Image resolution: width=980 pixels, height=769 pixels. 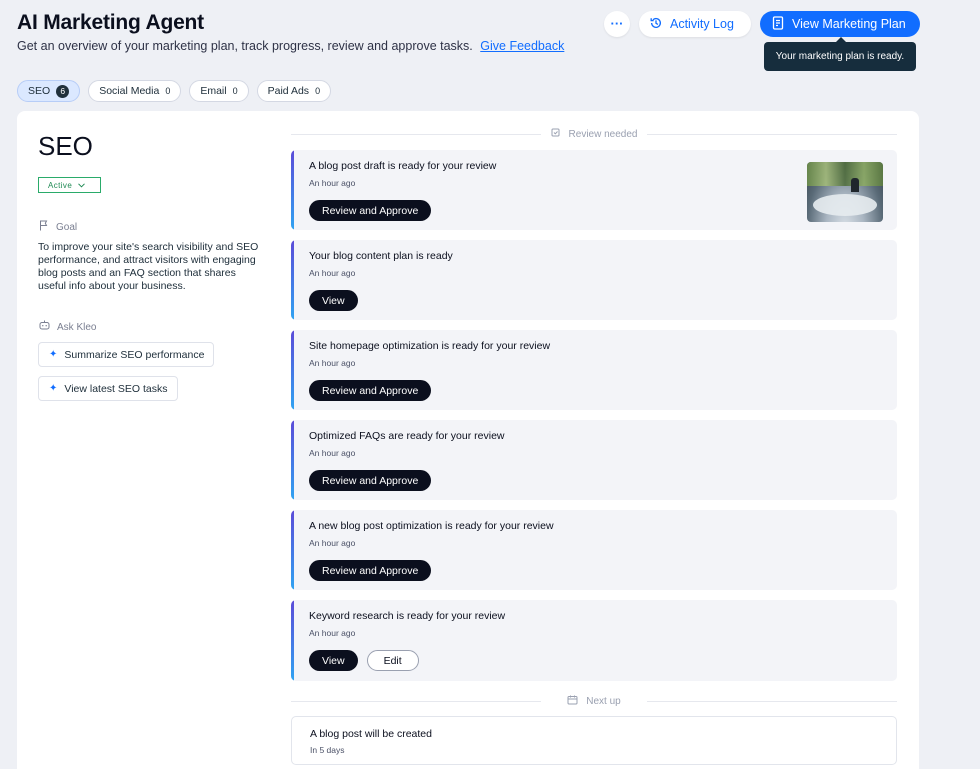 I want to click on more-actions-button: ···, so click(x=617, y=24).